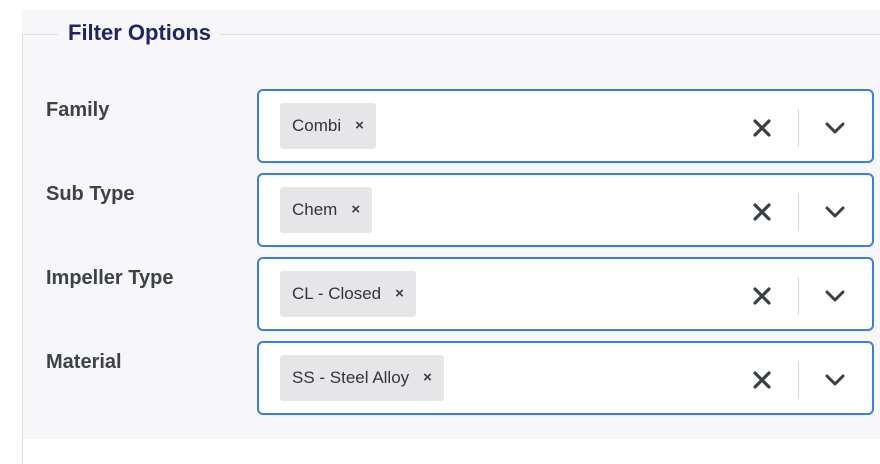 Image resolution: width=880 pixels, height=464 pixels. What do you see at coordinates (315, 209) in the screenshot?
I see `chip-label: Chem` at bounding box center [315, 209].